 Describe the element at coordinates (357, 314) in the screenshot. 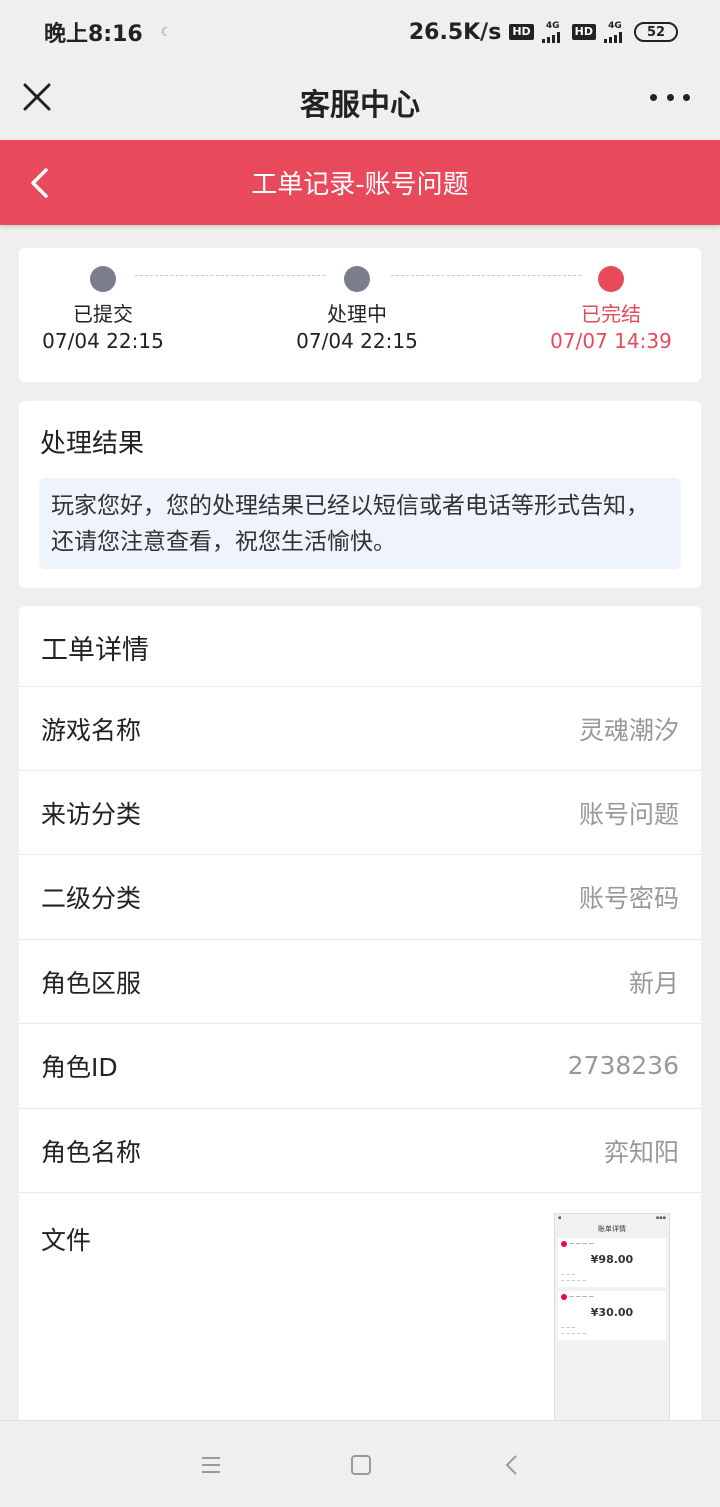

I see `step-label: 处理中` at that location.